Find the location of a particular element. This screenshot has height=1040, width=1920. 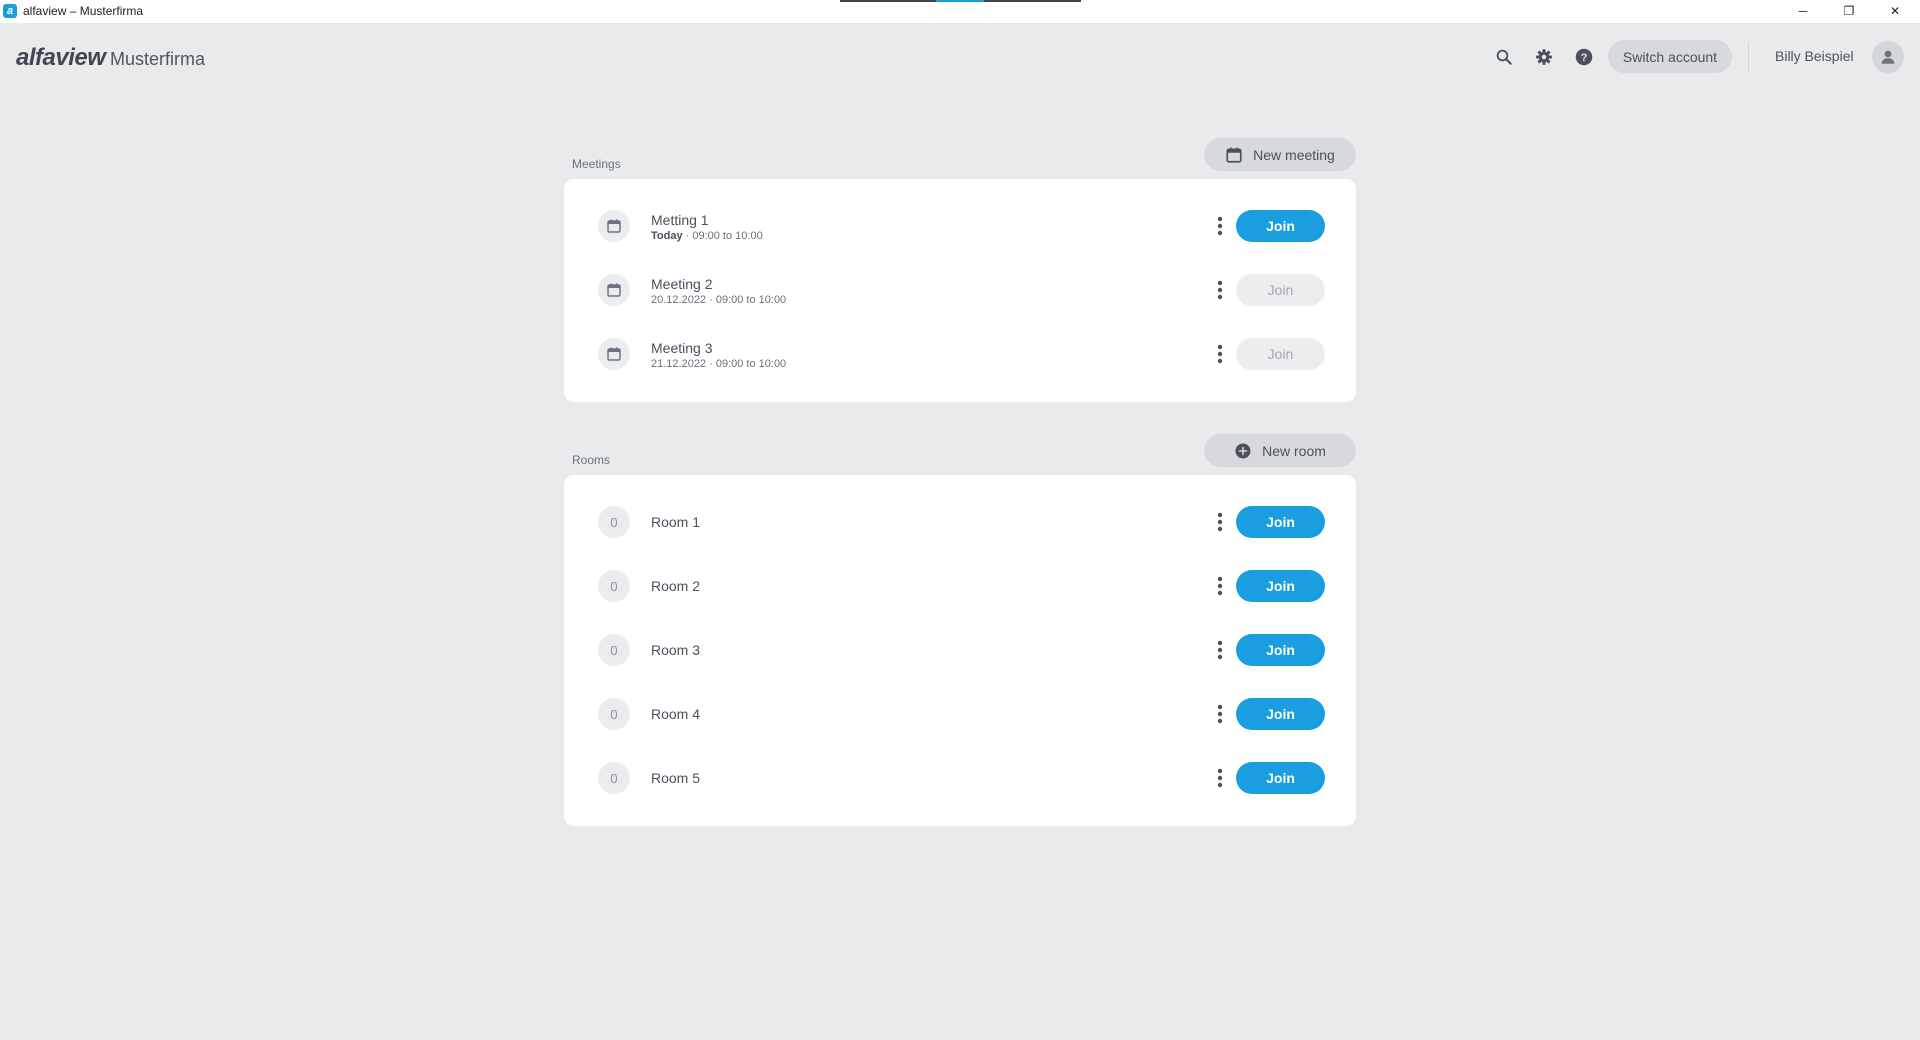

room-title: Room 4 is located at coordinates (676, 714).